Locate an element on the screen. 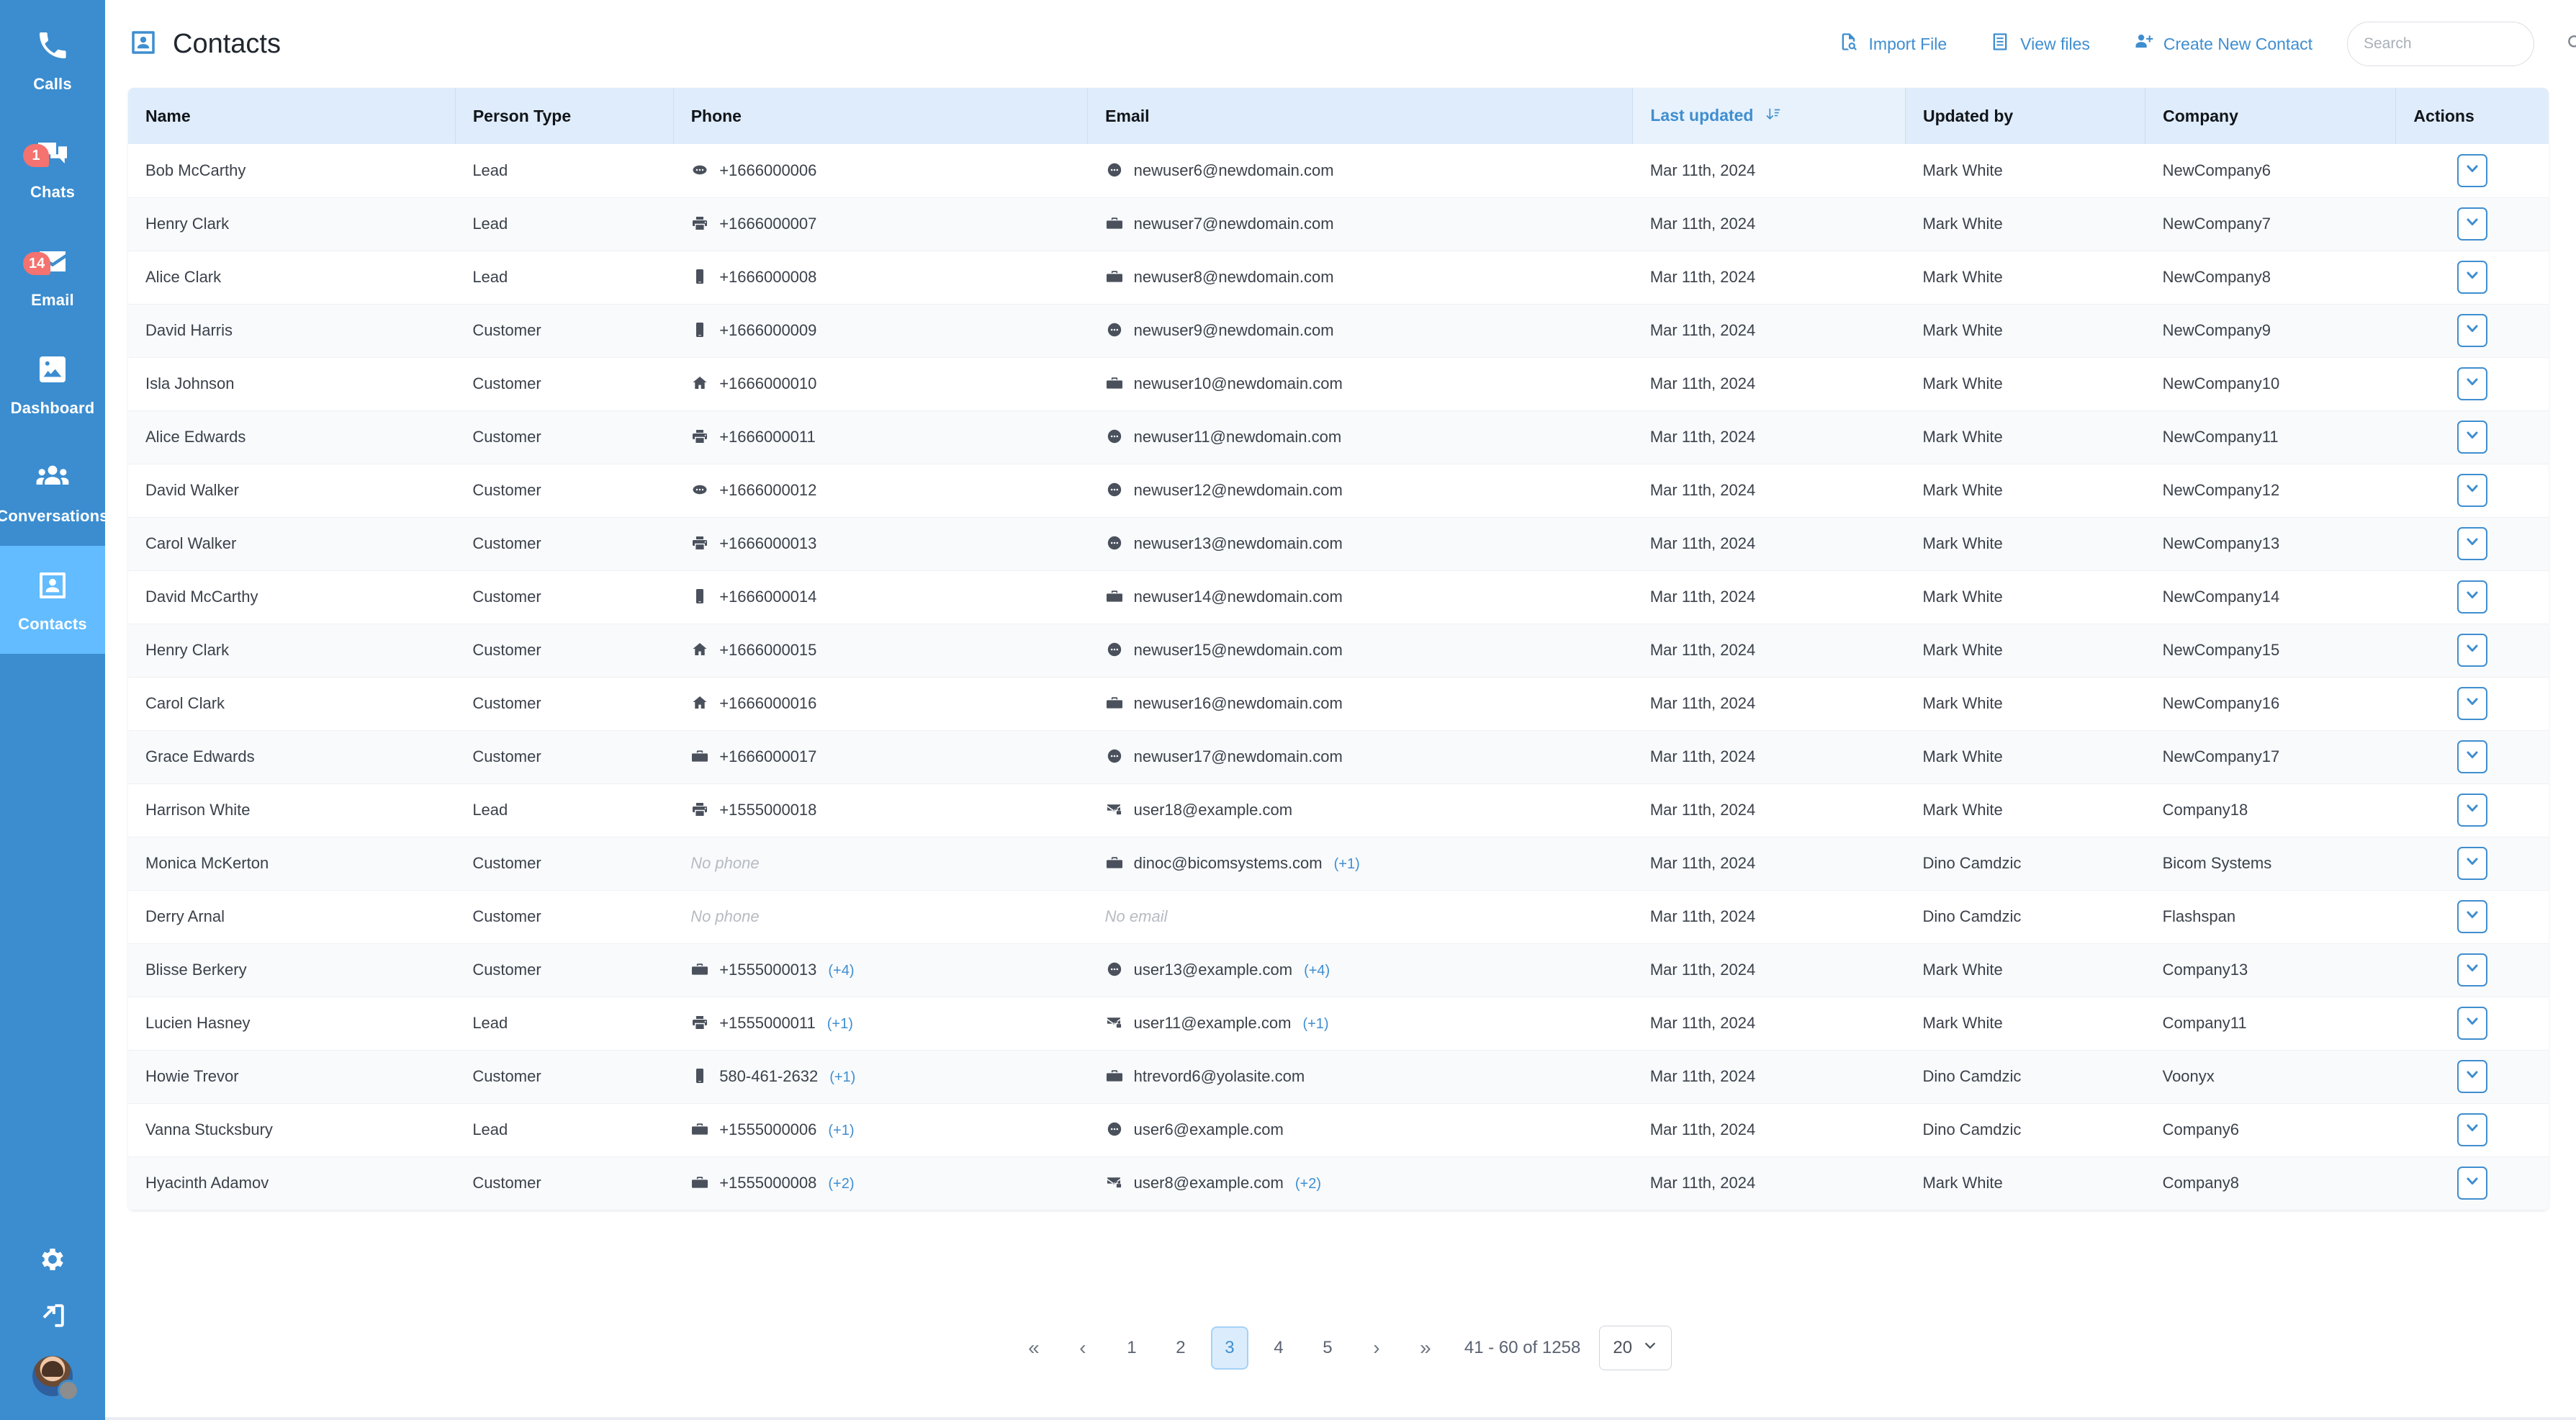 This screenshot has width=2576, height=1420. email-more-count: (+2) is located at coordinates (1308, 1184).